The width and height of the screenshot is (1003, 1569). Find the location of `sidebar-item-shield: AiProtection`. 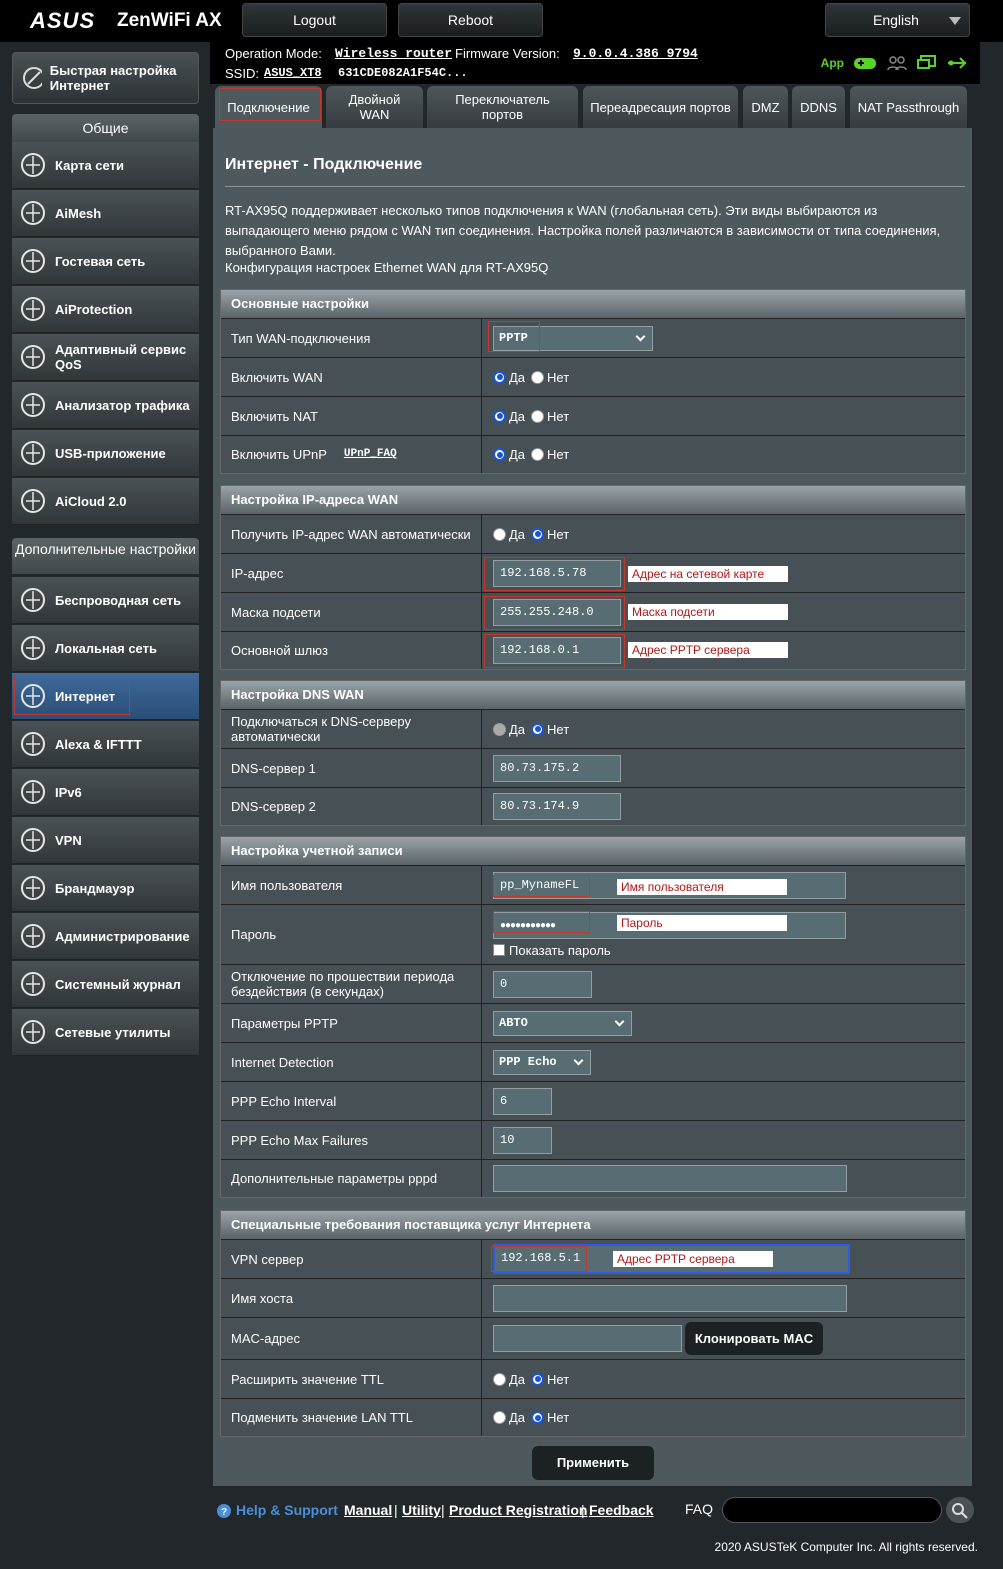

sidebar-item-shield: AiProtection is located at coordinates (105, 309).